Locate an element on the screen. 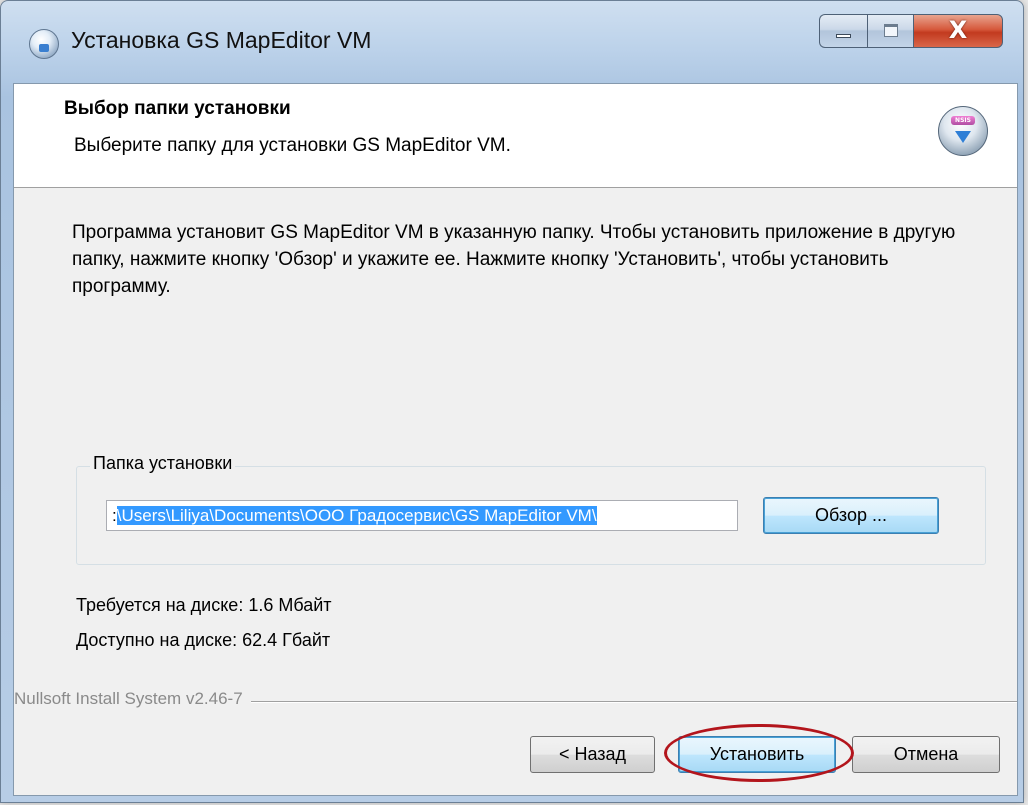  maximize-button is located at coordinates (890, 31).